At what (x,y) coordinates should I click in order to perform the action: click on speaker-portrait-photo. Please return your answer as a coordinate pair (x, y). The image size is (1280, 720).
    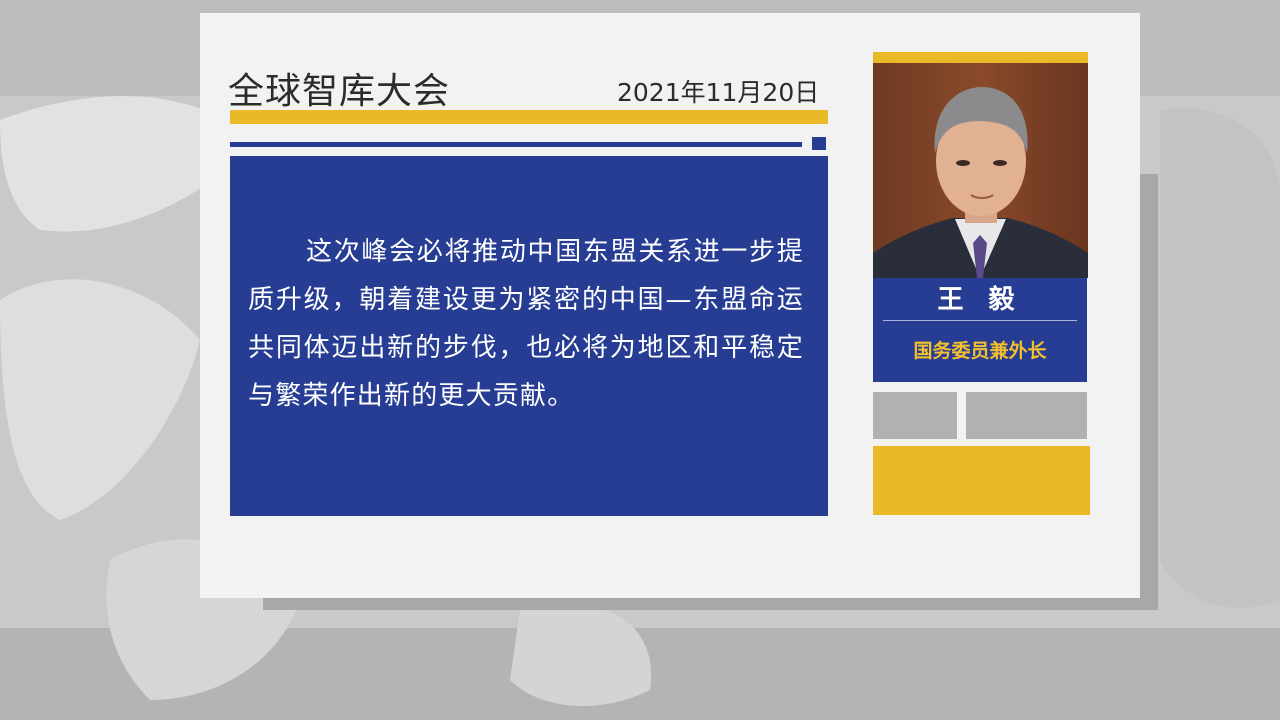
    Looking at the image, I should click on (980, 170).